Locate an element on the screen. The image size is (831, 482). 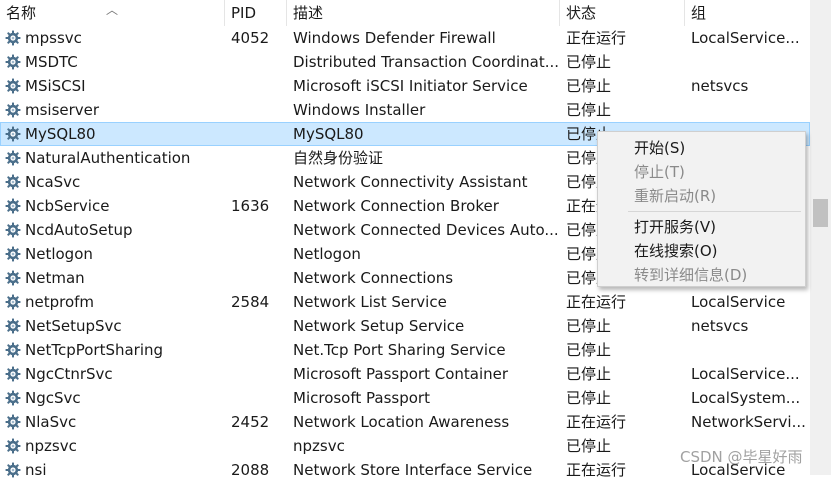
column-header: 名称 ︿ PID 描述 状态 组 is located at coordinates (405, 13).